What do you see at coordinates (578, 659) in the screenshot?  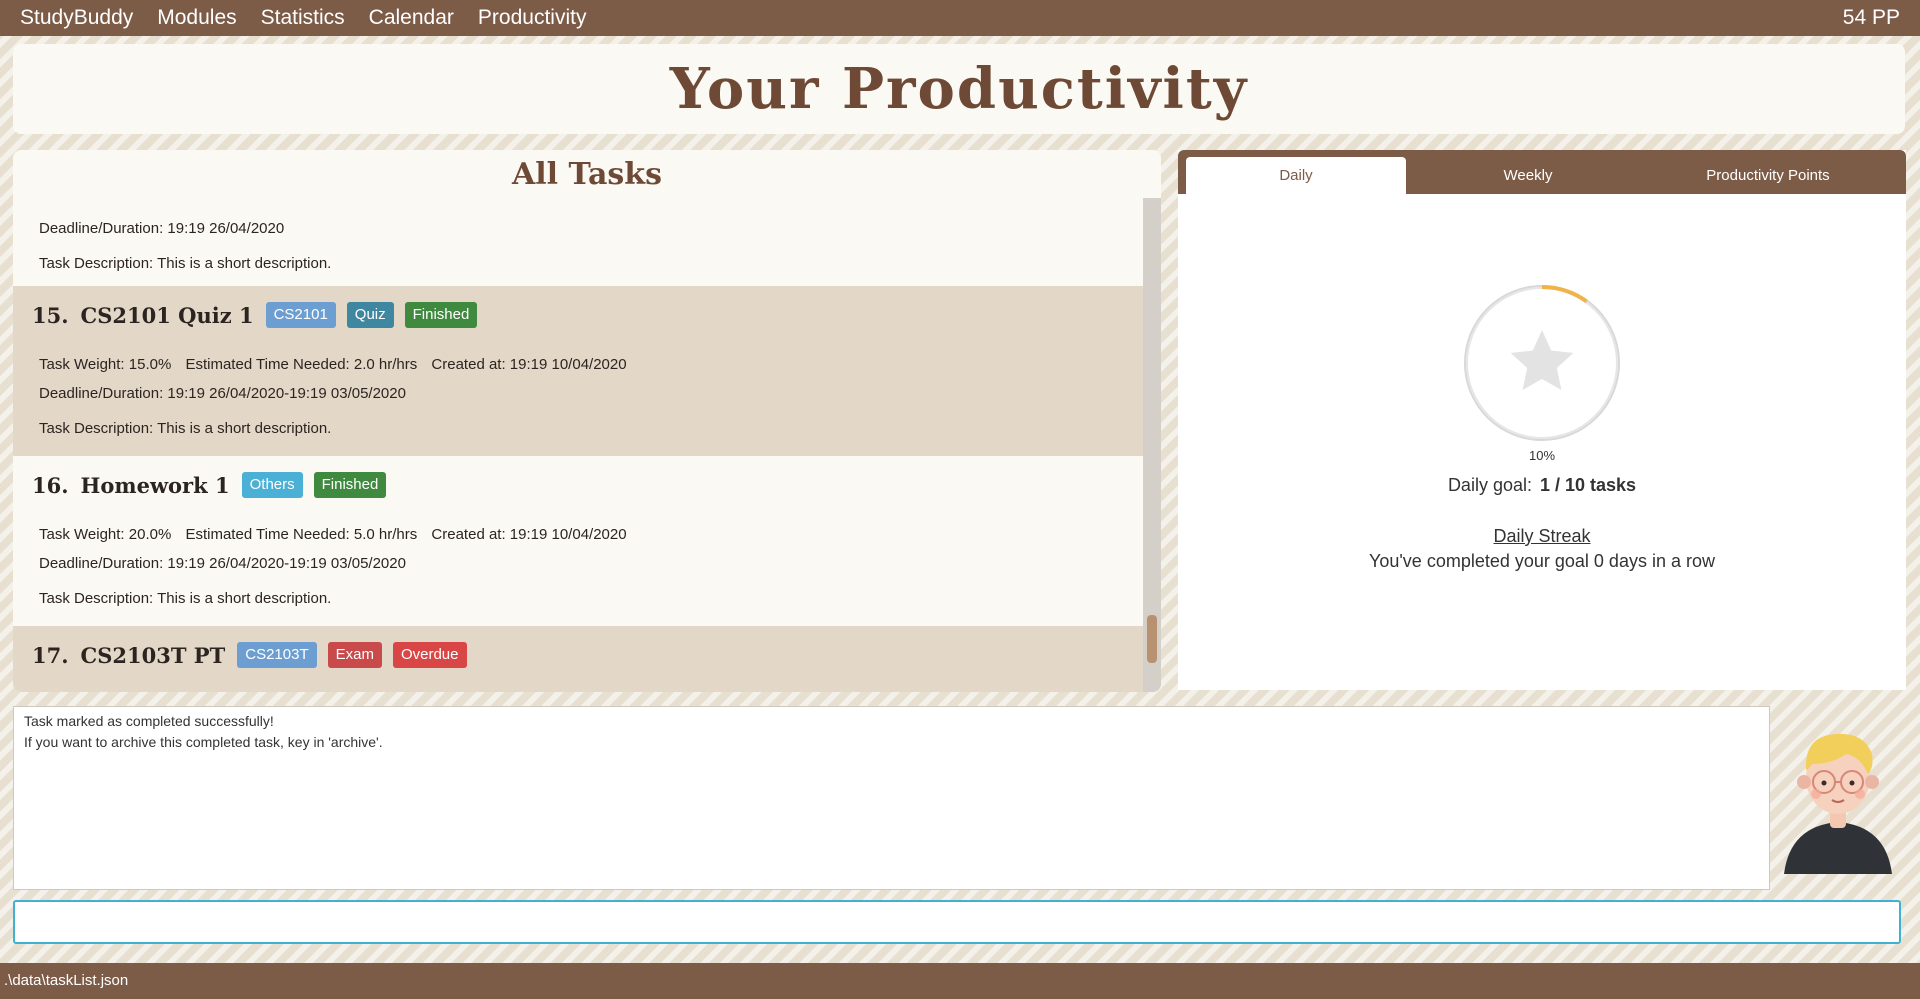 I see `task-card: 17. CS2103T PT CS2103T Exam Overdue` at bounding box center [578, 659].